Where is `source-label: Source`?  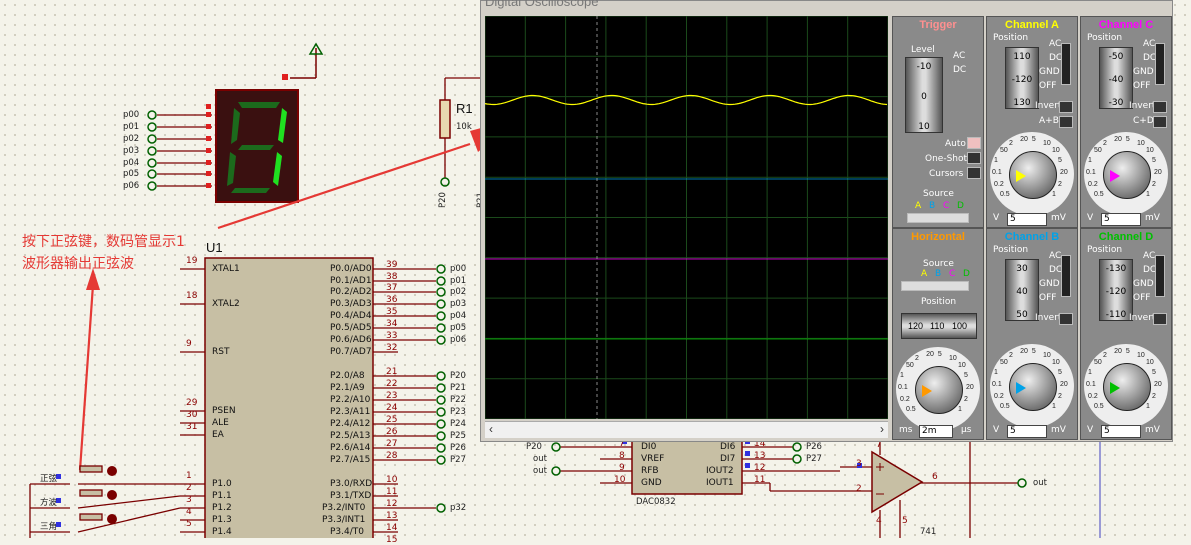
source-label: Source is located at coordinates (938, 194).